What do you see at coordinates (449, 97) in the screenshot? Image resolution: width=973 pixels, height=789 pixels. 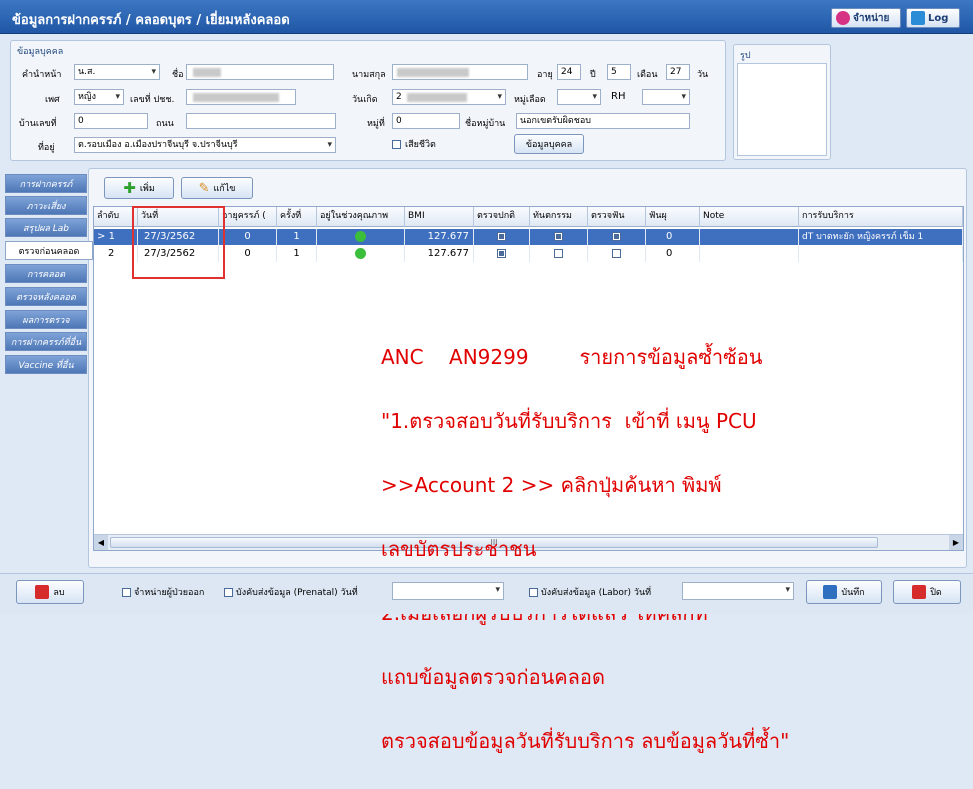 I see `dob-picker: 2` at bounding box center [449, 97].